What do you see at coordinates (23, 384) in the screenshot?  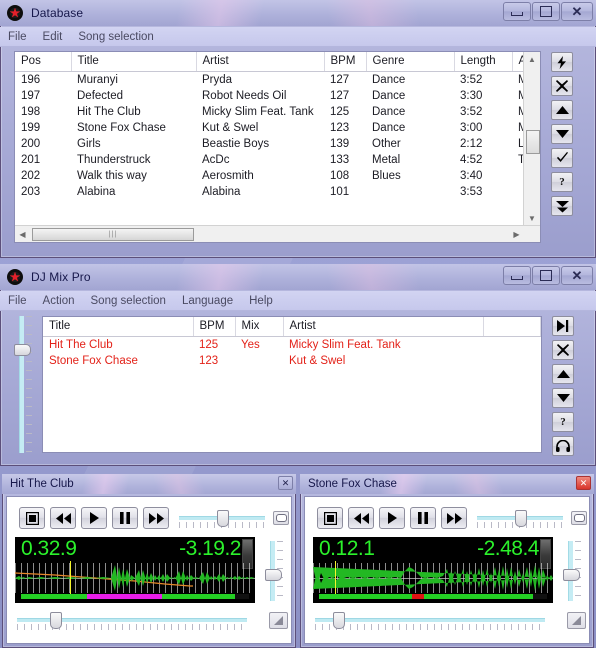 I see `playlist-crossfader` at bounding box center [23, 384].